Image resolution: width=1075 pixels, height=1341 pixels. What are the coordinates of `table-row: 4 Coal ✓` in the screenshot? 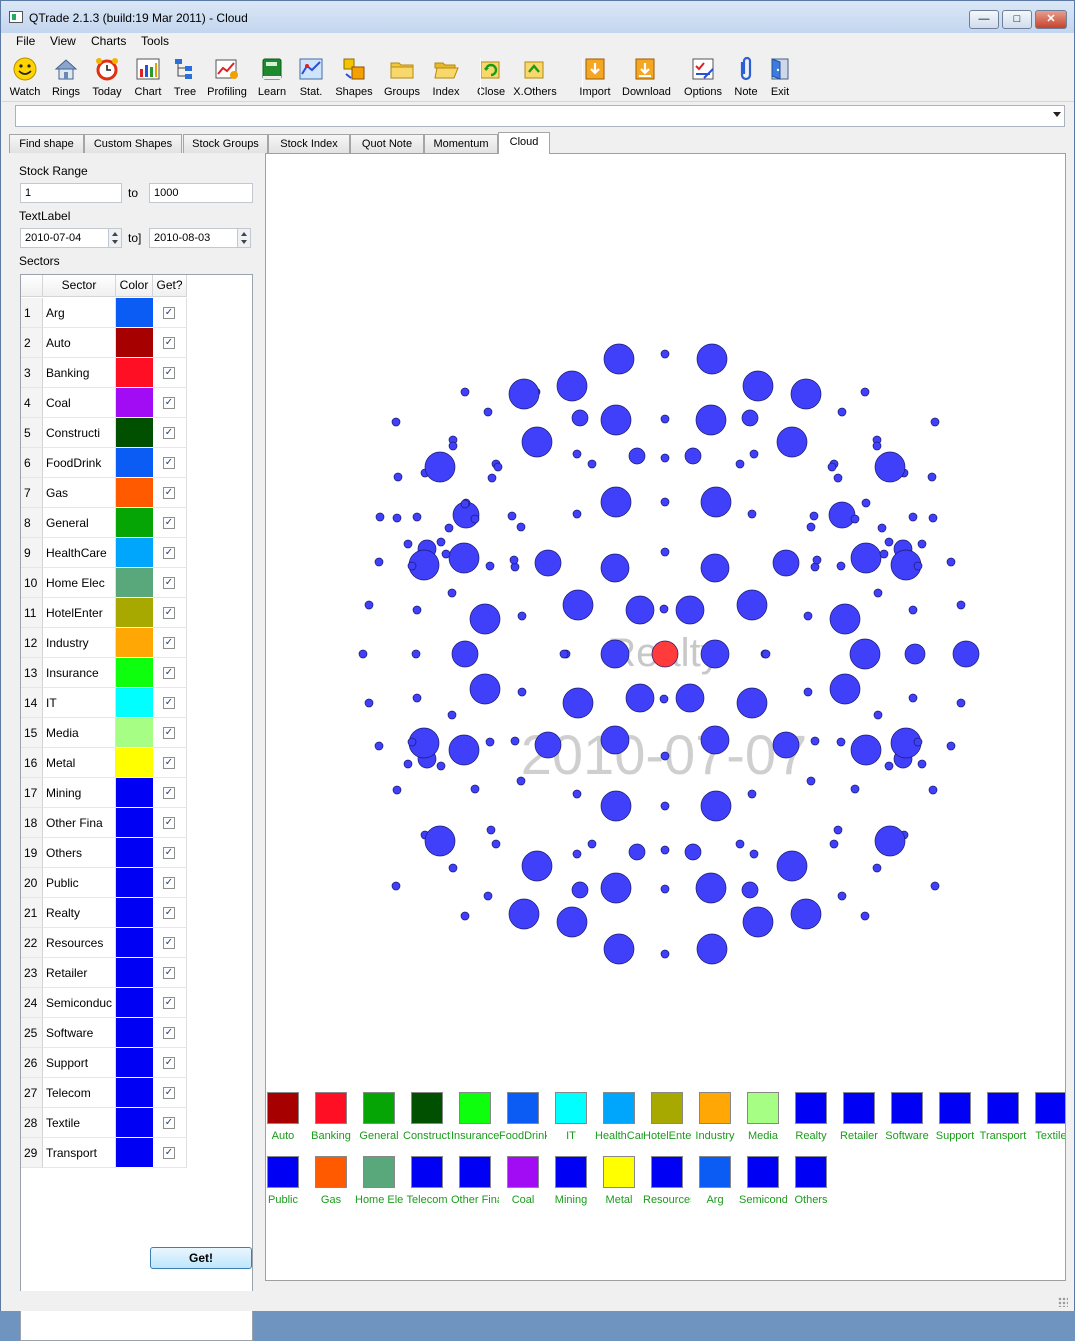 It's located at (104, 403).